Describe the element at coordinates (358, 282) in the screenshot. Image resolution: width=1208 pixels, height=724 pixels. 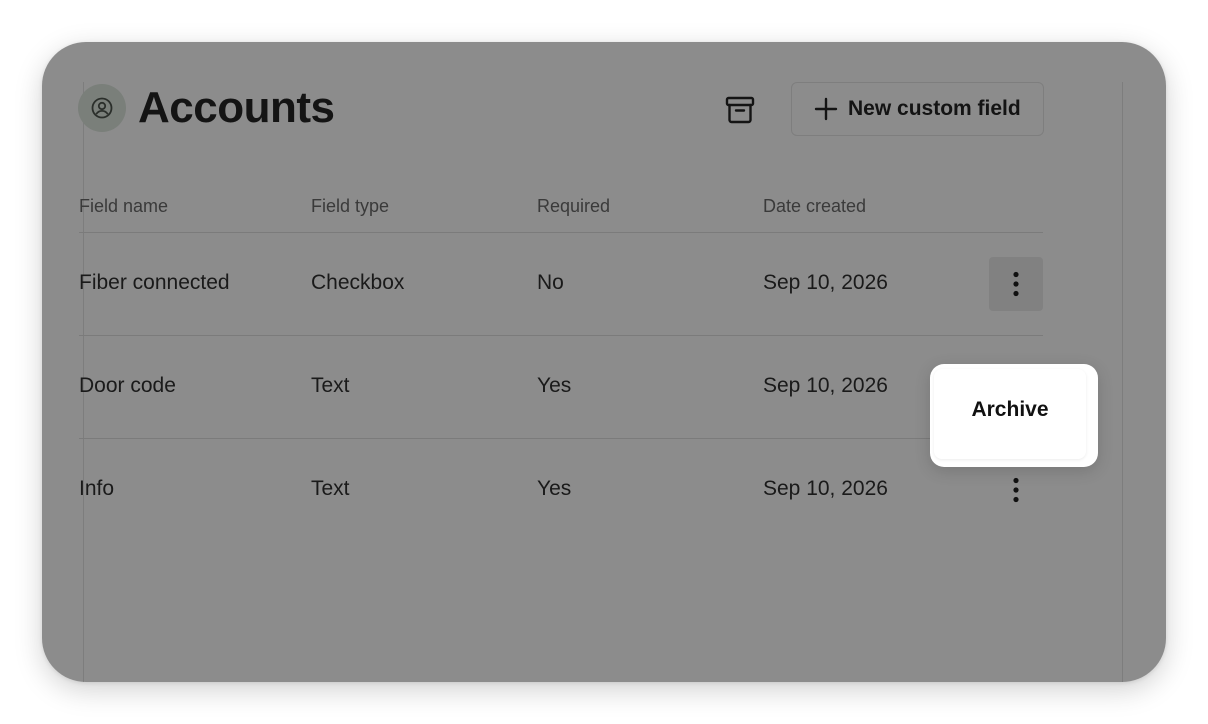
I see `field-type-cell: Checkbox` at that location.